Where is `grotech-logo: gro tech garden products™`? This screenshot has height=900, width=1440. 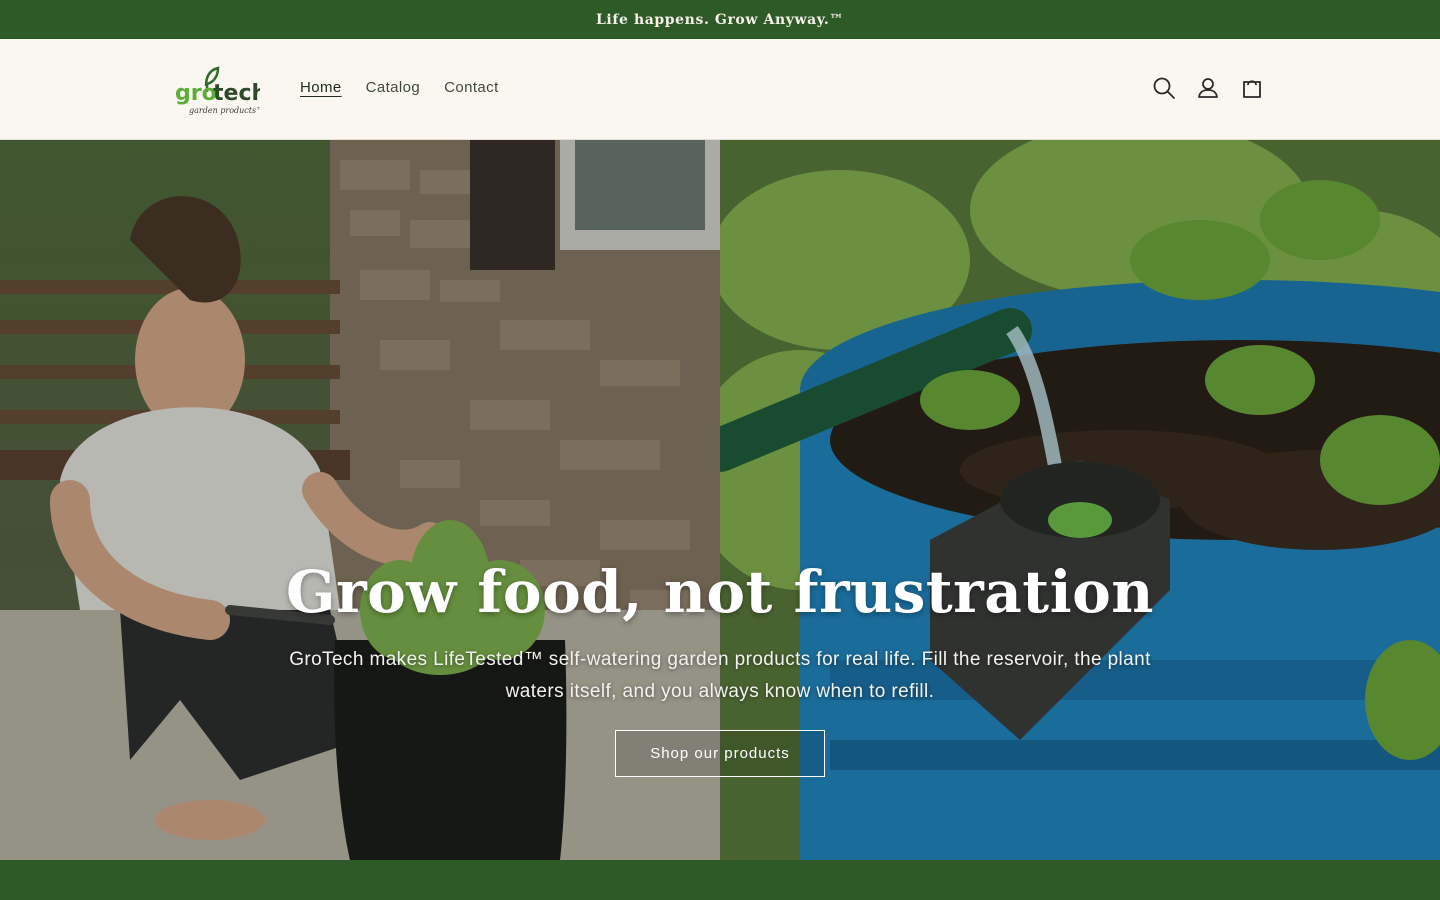 grotech-logo: gro tech garden products™ is located at coordinates (216, 91).